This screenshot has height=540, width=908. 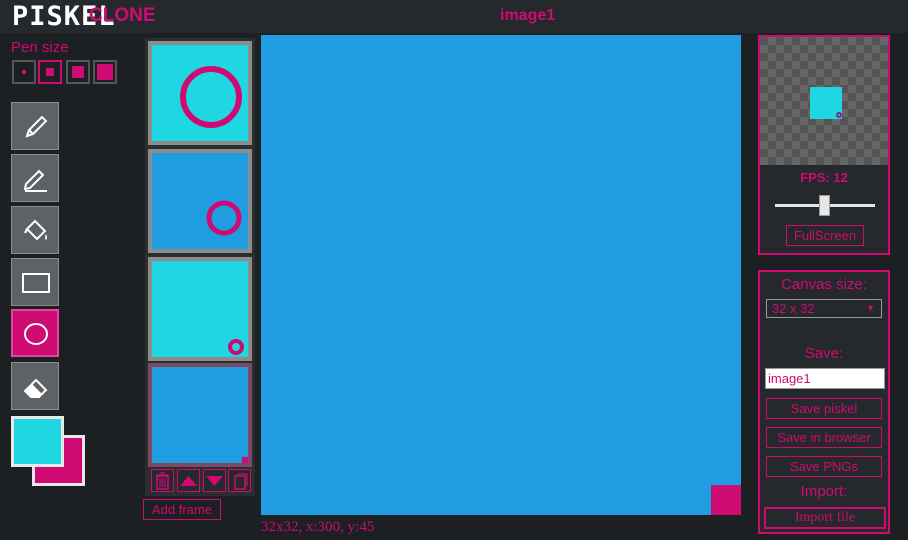 What do you see at coordinates (224, 218) in the screenshot?
I see `frame-2-circle-preview` at bounding box center [224, 218].